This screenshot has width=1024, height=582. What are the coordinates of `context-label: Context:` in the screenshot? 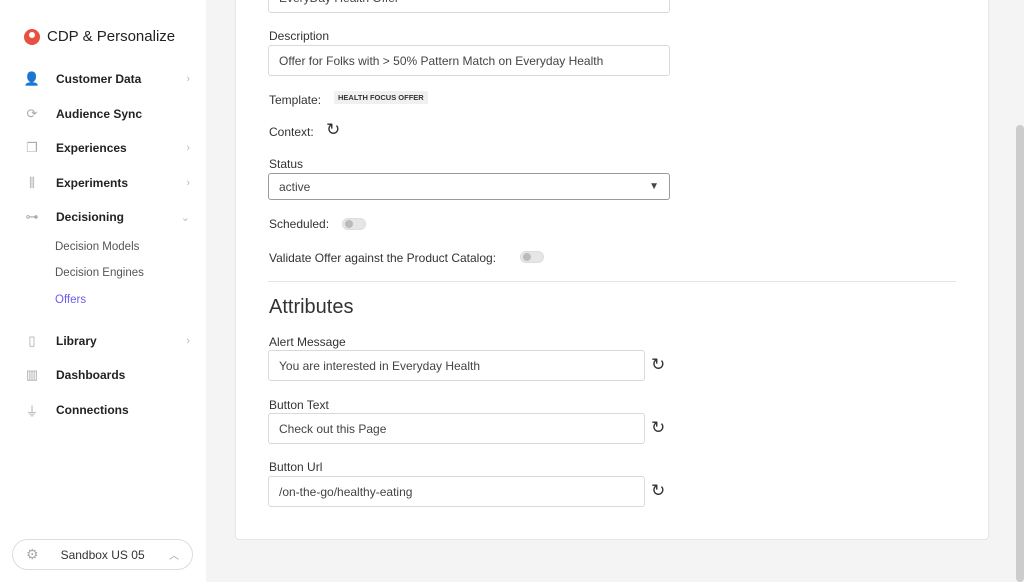 It's located at (291, 132).